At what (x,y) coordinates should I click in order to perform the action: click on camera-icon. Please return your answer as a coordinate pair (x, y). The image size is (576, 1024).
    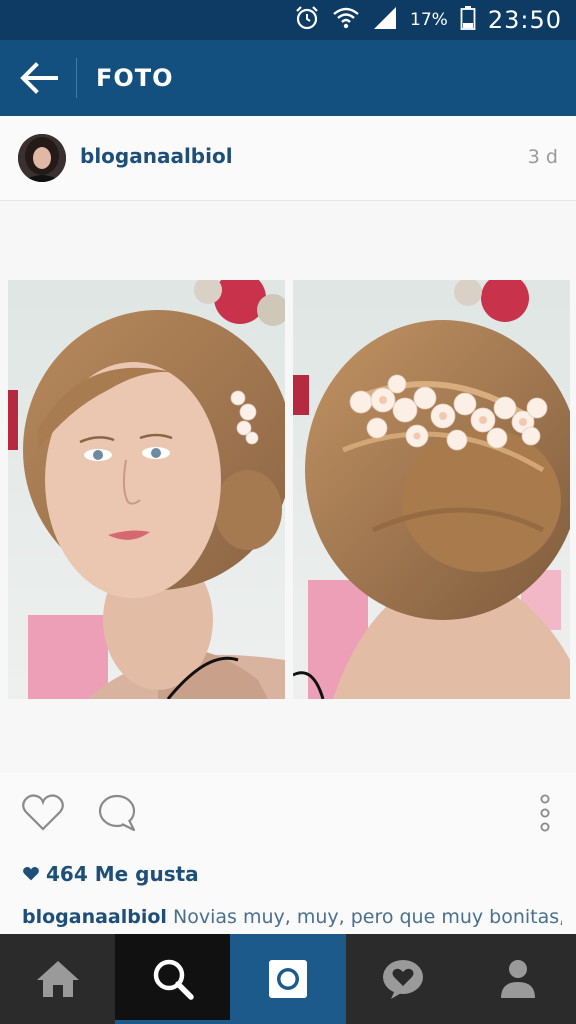
    Looking at the image, I should click on (288, 979).